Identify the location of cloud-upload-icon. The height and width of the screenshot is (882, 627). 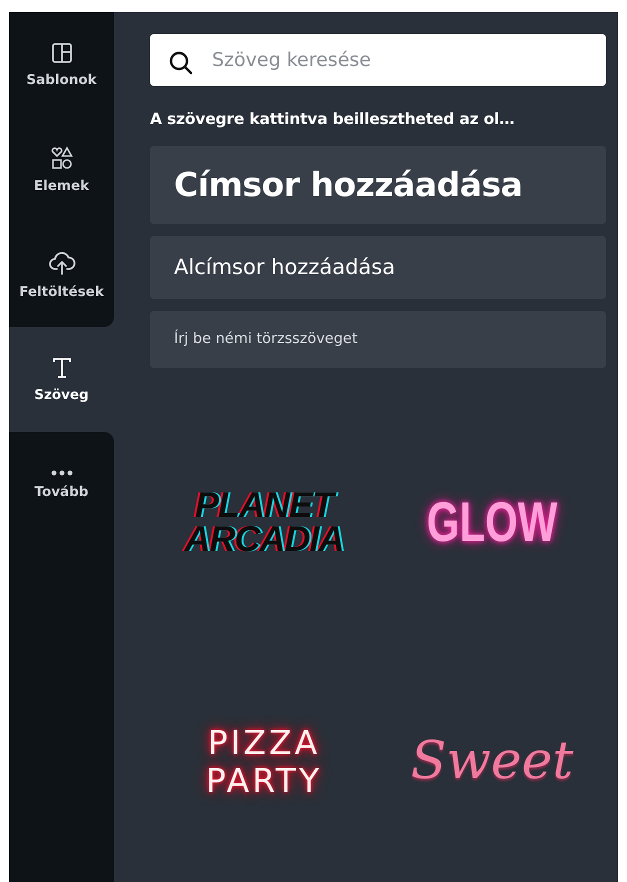
(62, 263).